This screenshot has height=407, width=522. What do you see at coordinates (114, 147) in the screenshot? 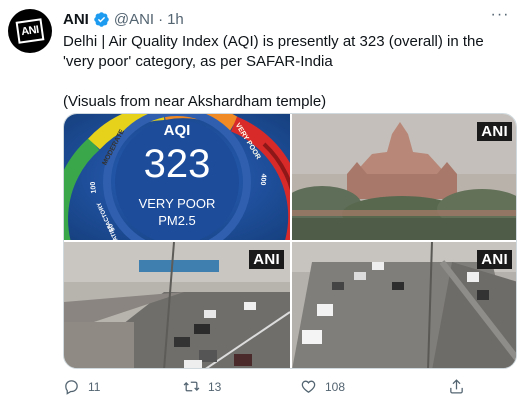
I see `scale-moderate: MODERATE` at bounding box center [114, 147].